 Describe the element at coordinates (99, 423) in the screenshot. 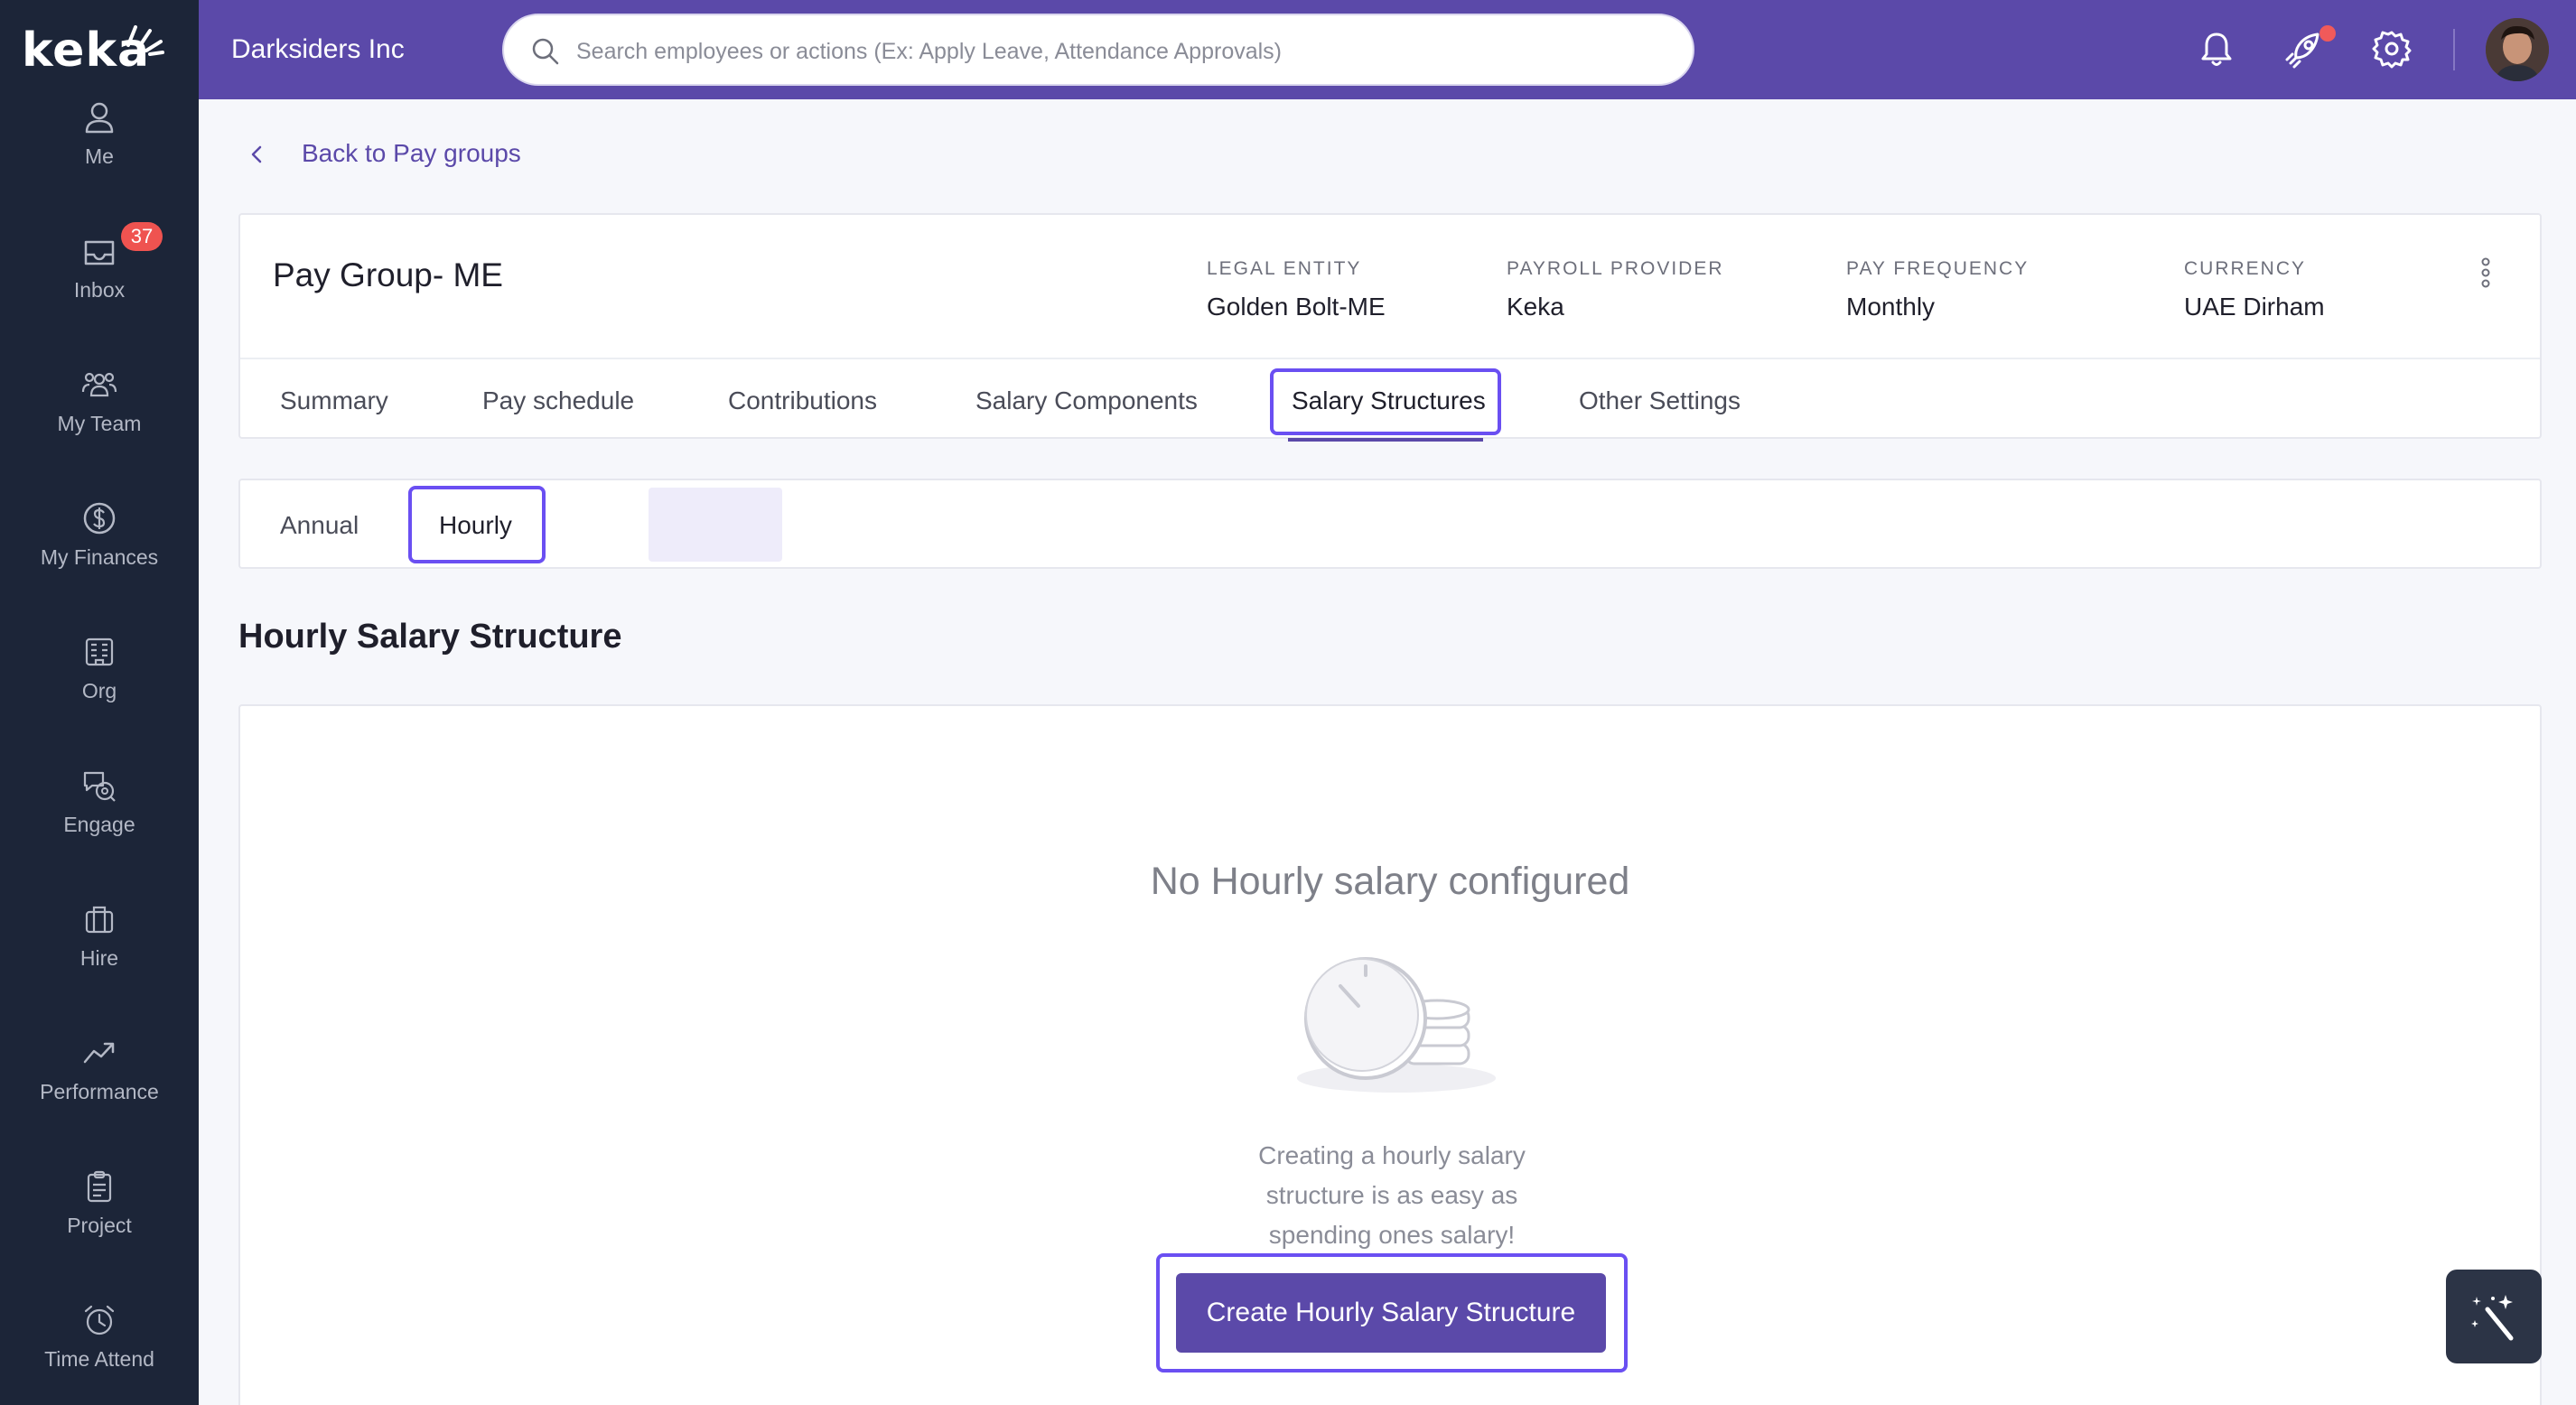

I see `sidebar-item-label: My Team` at that location.